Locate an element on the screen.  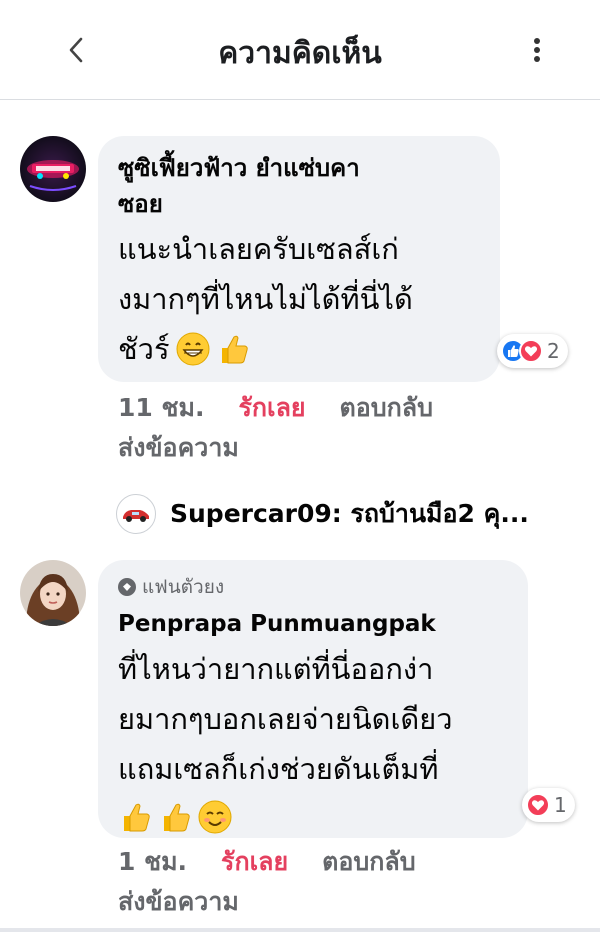
reaction-summary: 1 is located at coordinates (548, 805).